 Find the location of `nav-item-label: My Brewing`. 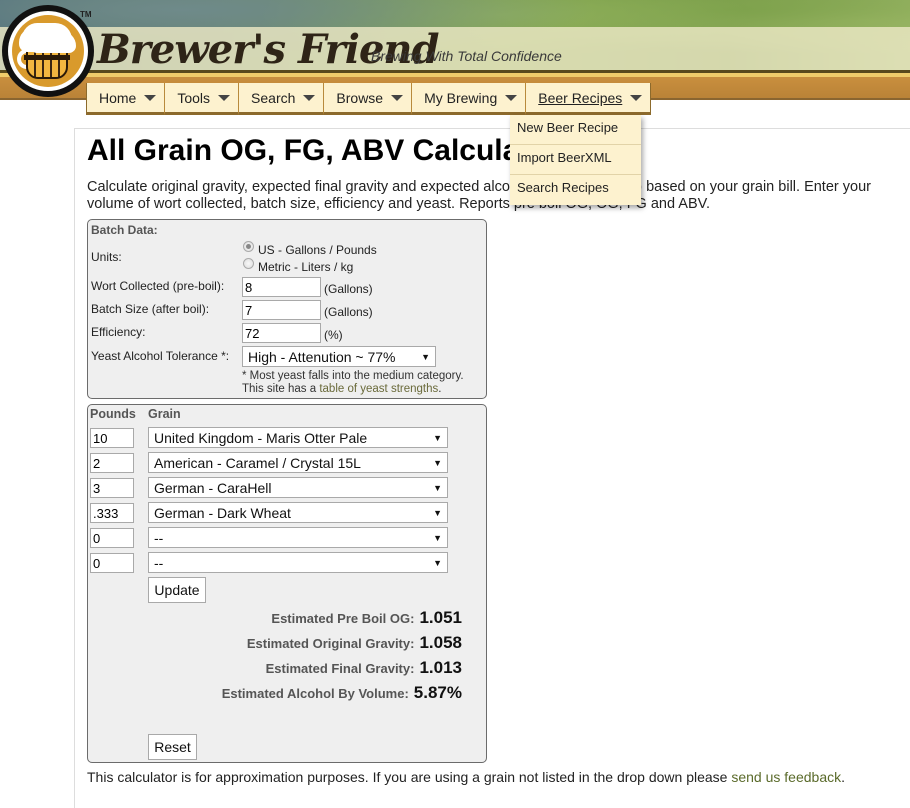

nav-item-label: My Brewing is located at coordinates (461, 97).